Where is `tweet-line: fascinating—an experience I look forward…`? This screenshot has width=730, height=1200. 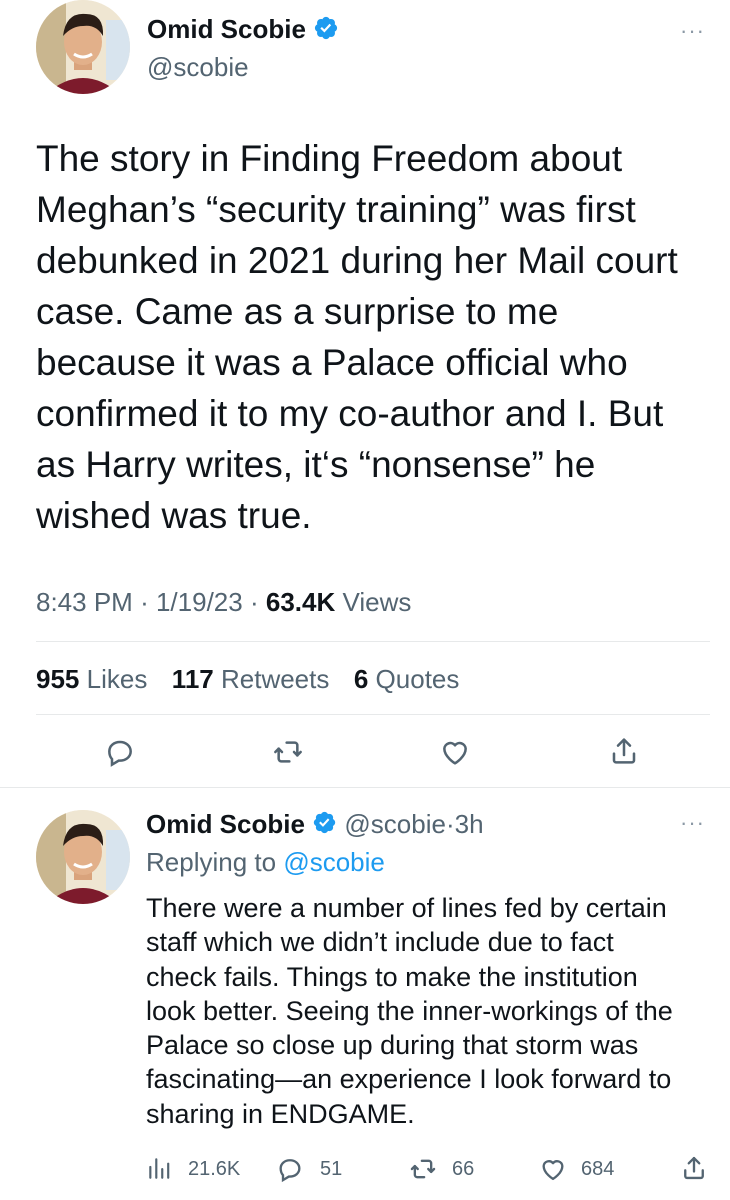
tweet-line: fascinating—an experience I look forward… is located at coordinates (409, 1079).